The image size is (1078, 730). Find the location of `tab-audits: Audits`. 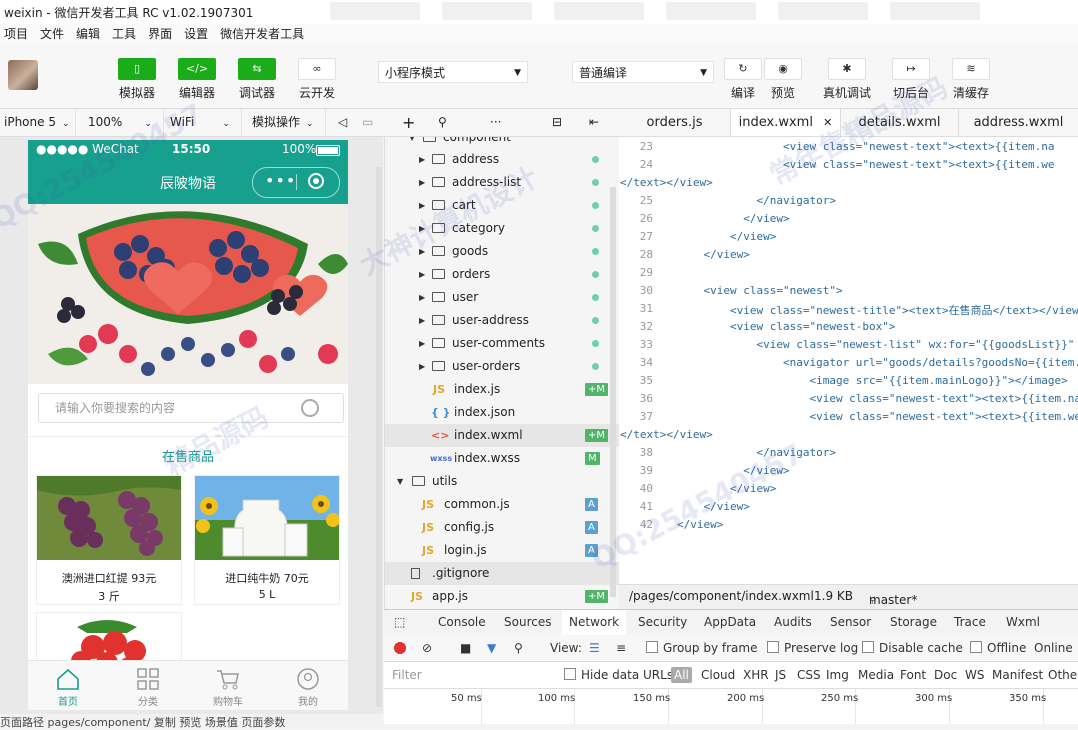

tab-audits: Audits is located at coordinates (793, 622).